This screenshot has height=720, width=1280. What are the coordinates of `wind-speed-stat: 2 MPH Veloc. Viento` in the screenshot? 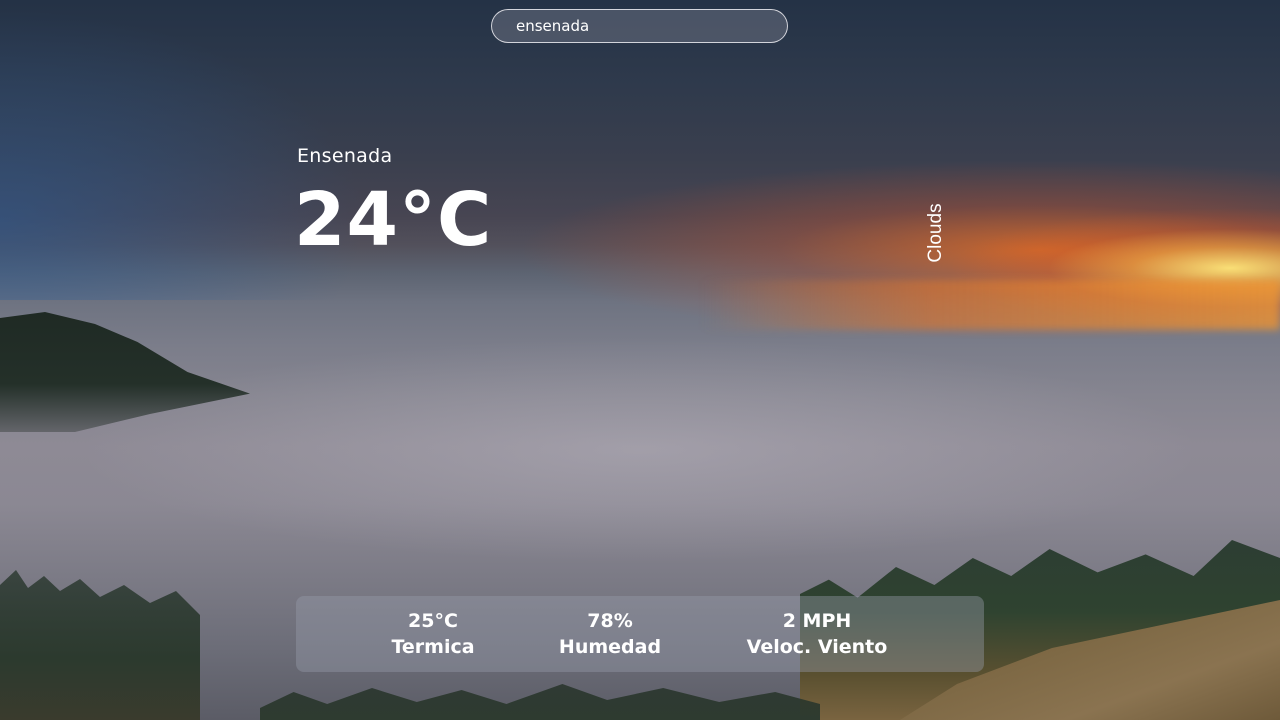 It's located at (817, 634).